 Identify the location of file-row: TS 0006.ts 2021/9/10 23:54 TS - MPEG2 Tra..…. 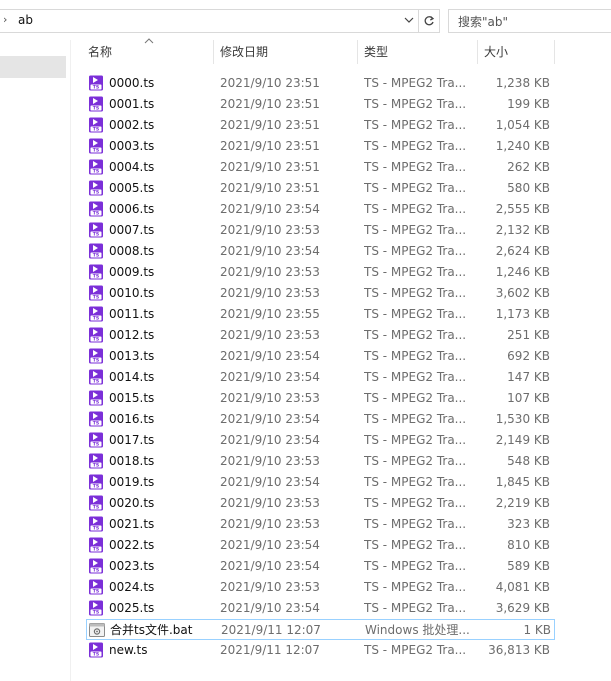
(320, 209).